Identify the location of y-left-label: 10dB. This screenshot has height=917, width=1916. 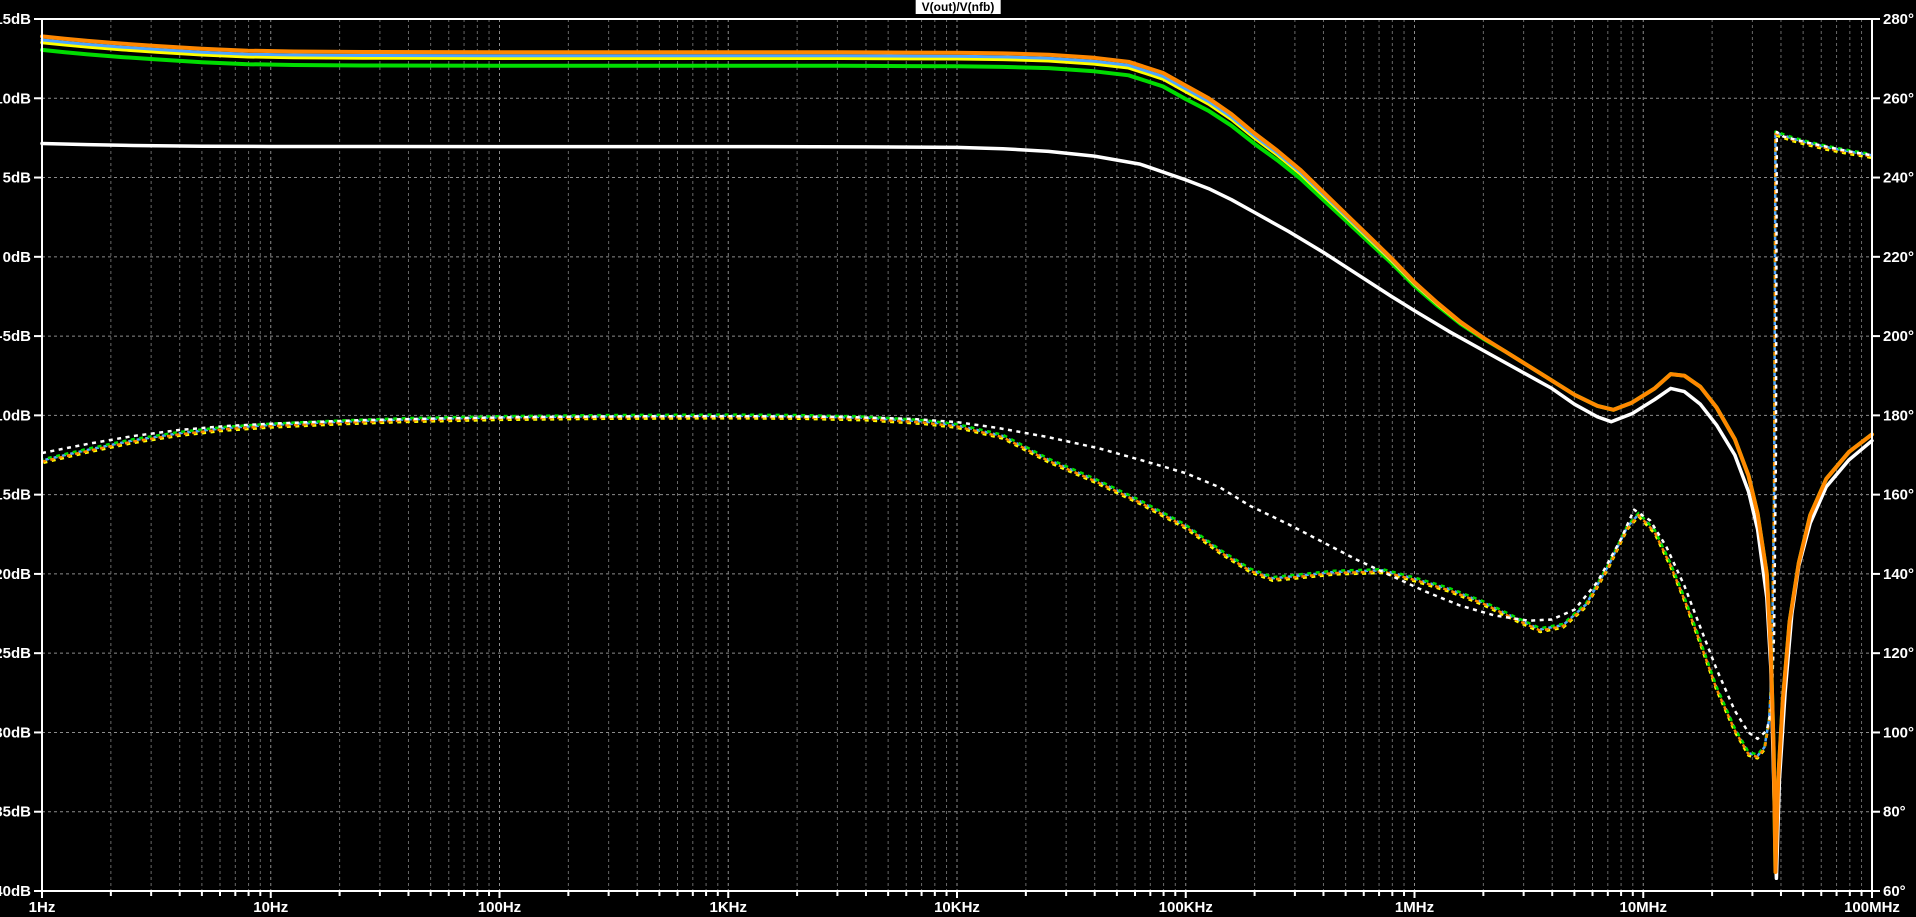
(15, 98).